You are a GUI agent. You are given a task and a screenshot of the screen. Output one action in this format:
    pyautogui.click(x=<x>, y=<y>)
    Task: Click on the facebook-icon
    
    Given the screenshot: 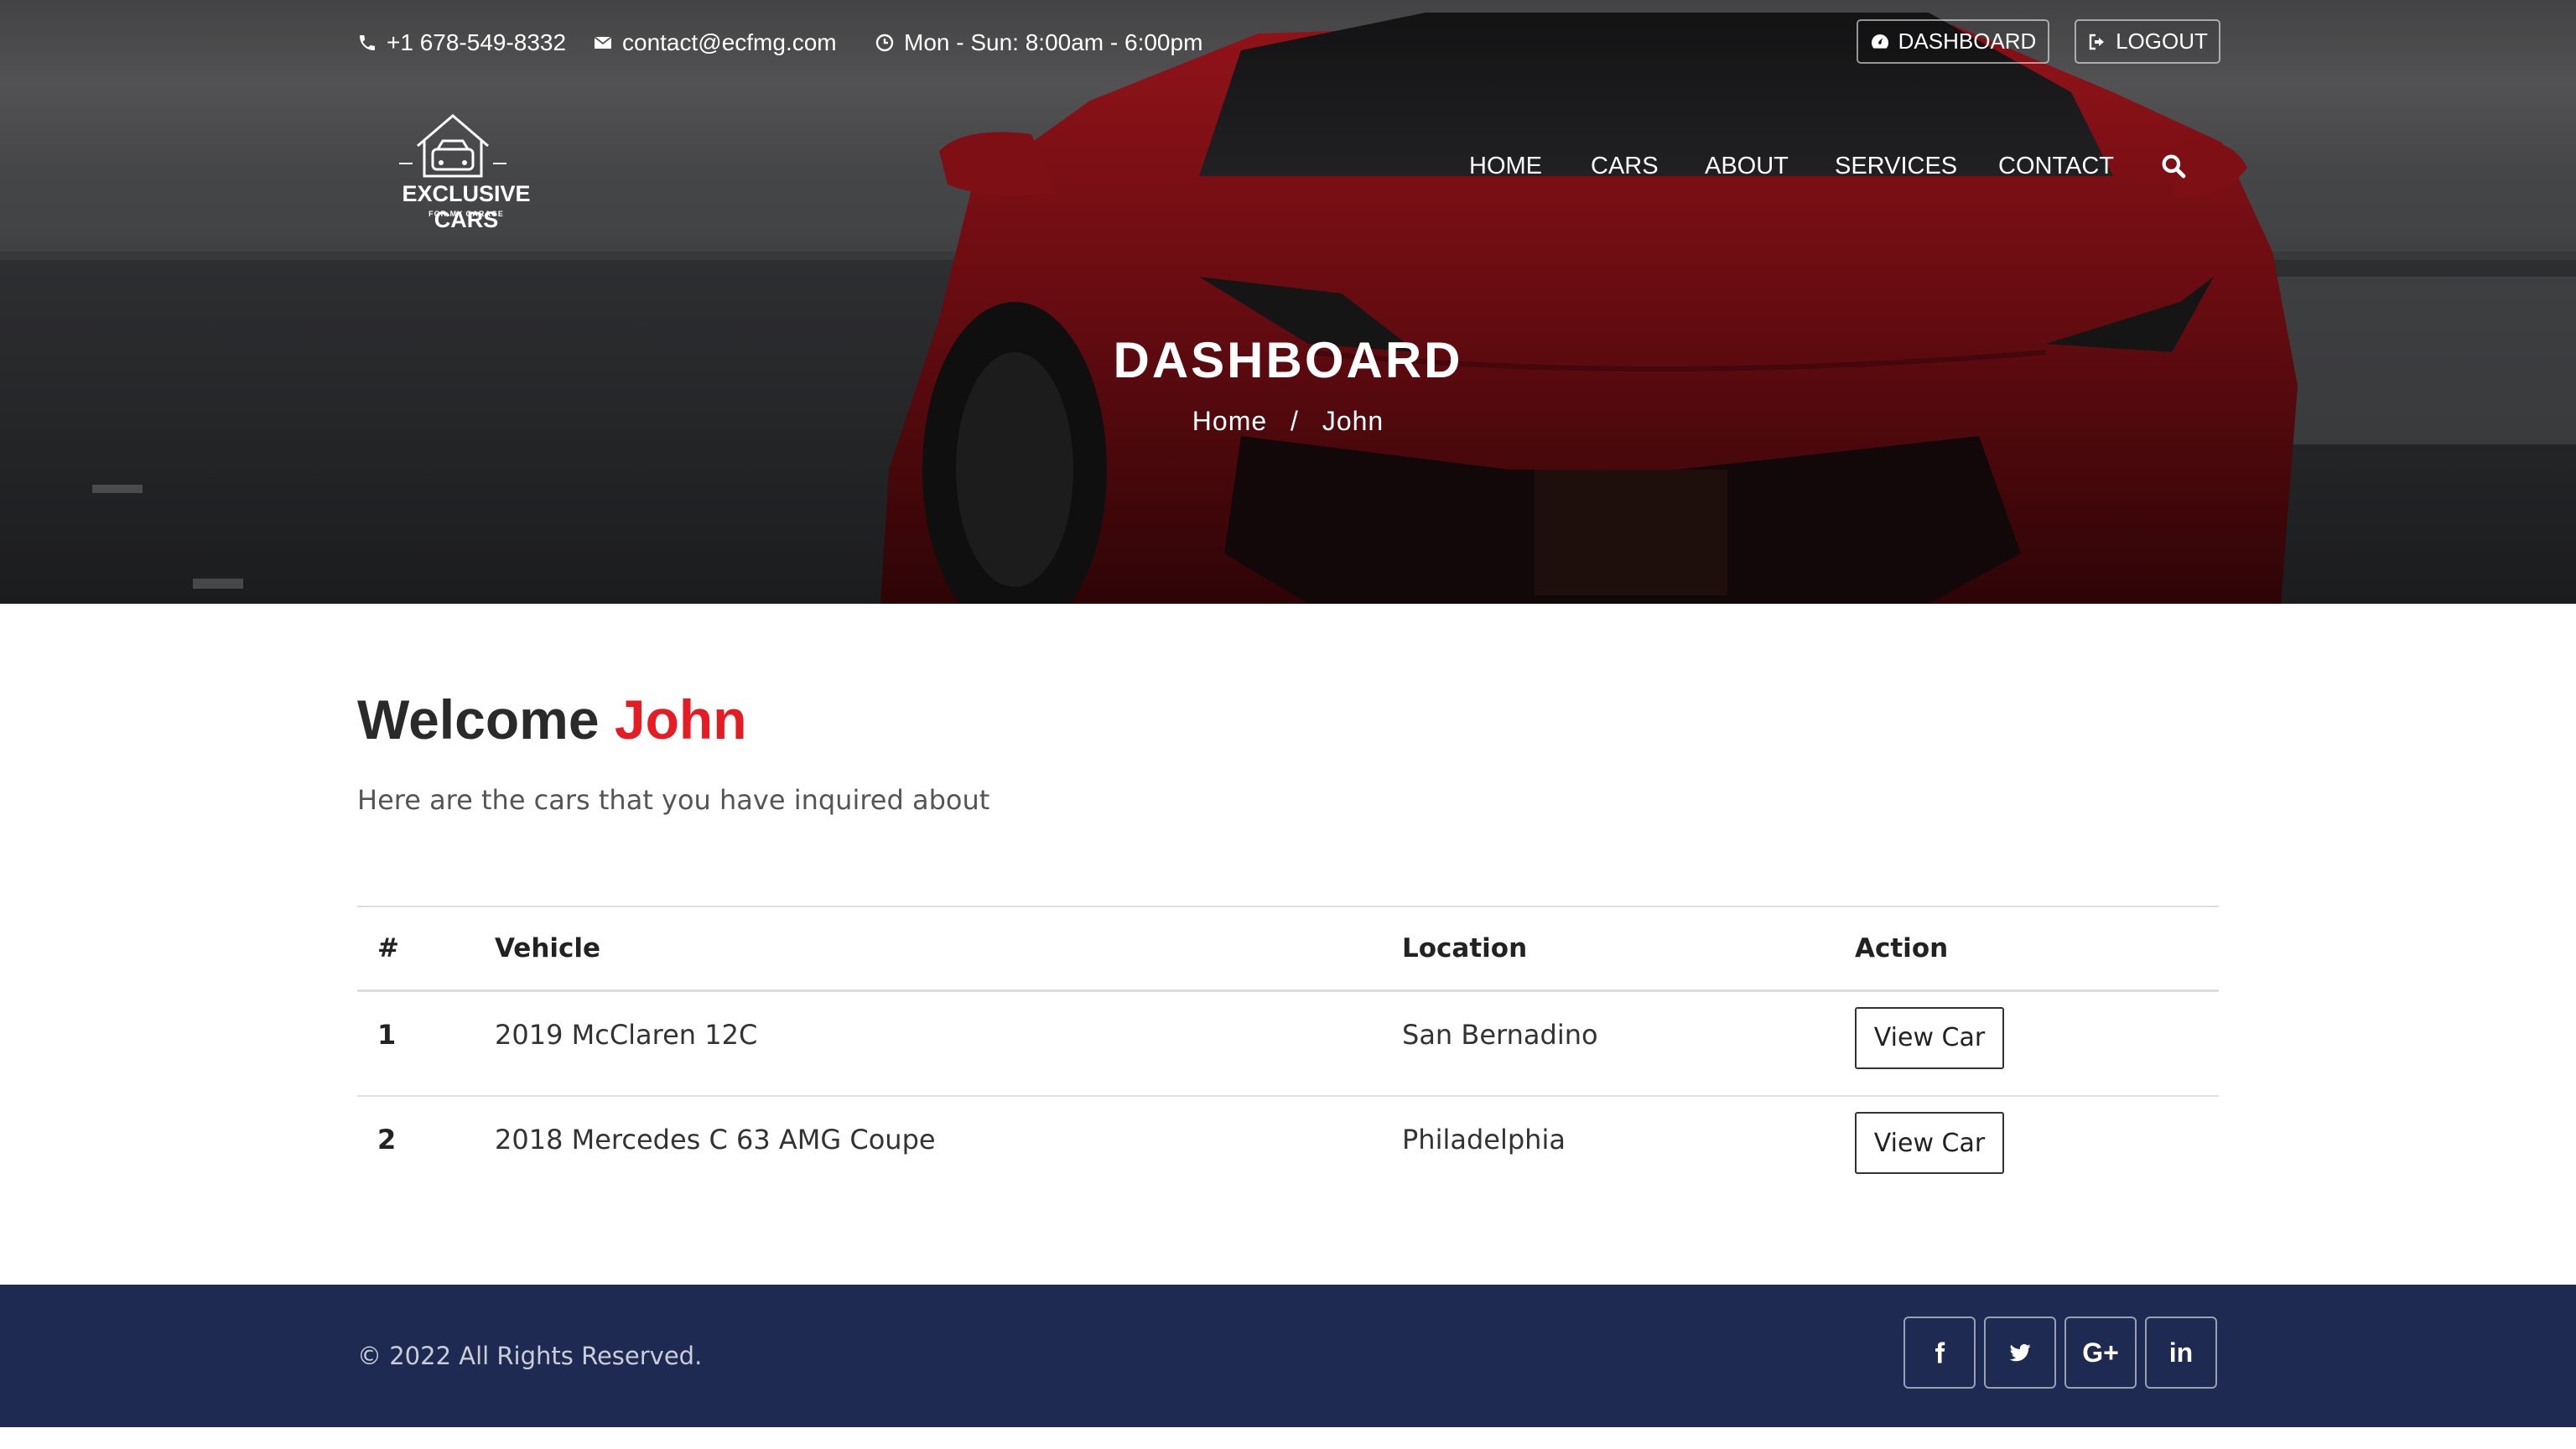 What is the action you would take?
    pyautogui.click(x=1940, y=1352)
    